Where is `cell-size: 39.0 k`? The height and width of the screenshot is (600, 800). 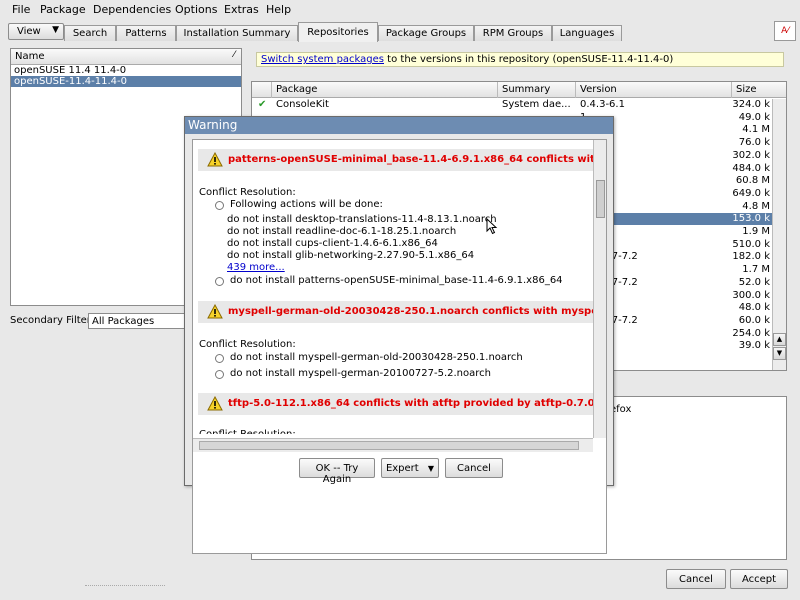 cell-size: 39.0 k is located at coordinates (754, 346).